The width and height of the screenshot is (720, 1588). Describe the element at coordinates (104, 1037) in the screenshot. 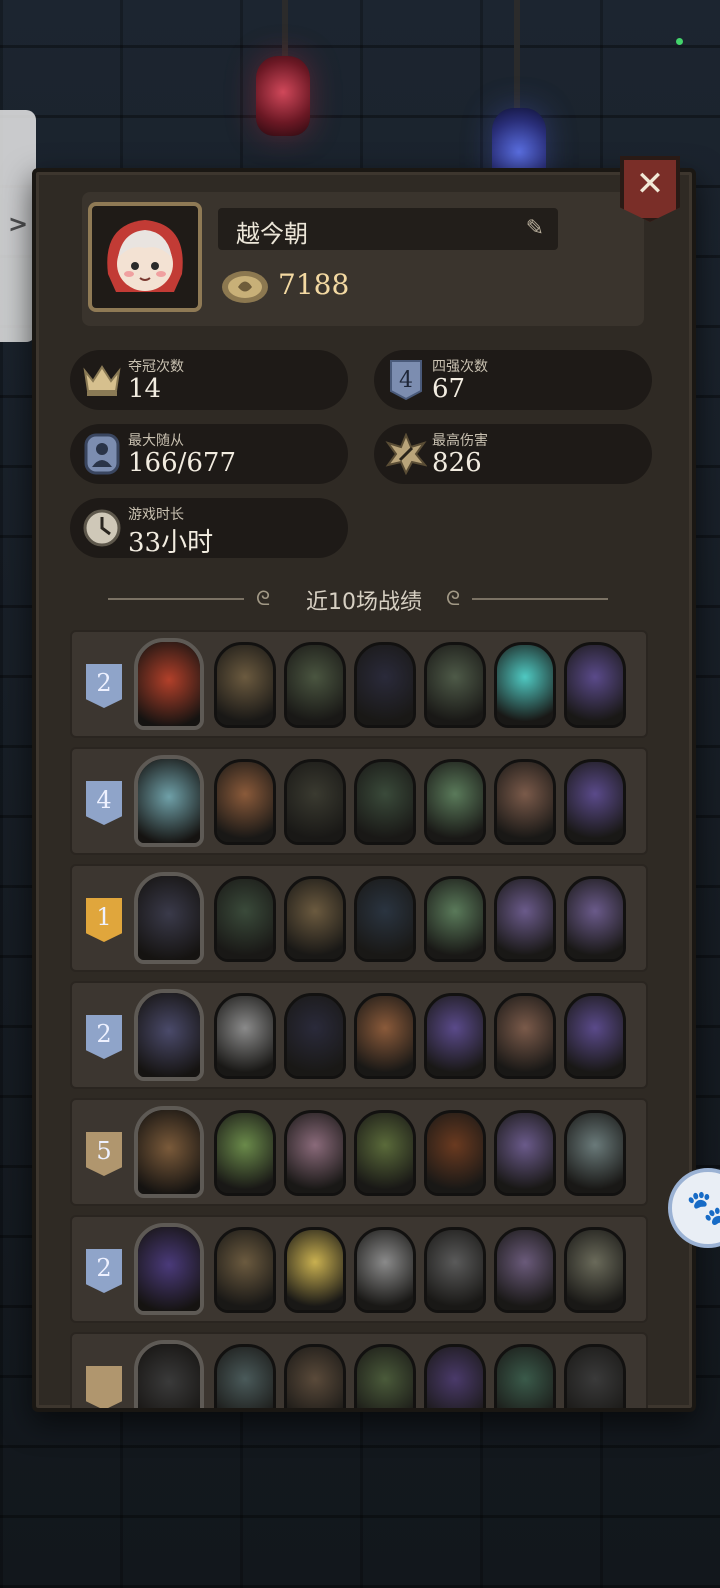

I see `placement-badge: 2` at that location.